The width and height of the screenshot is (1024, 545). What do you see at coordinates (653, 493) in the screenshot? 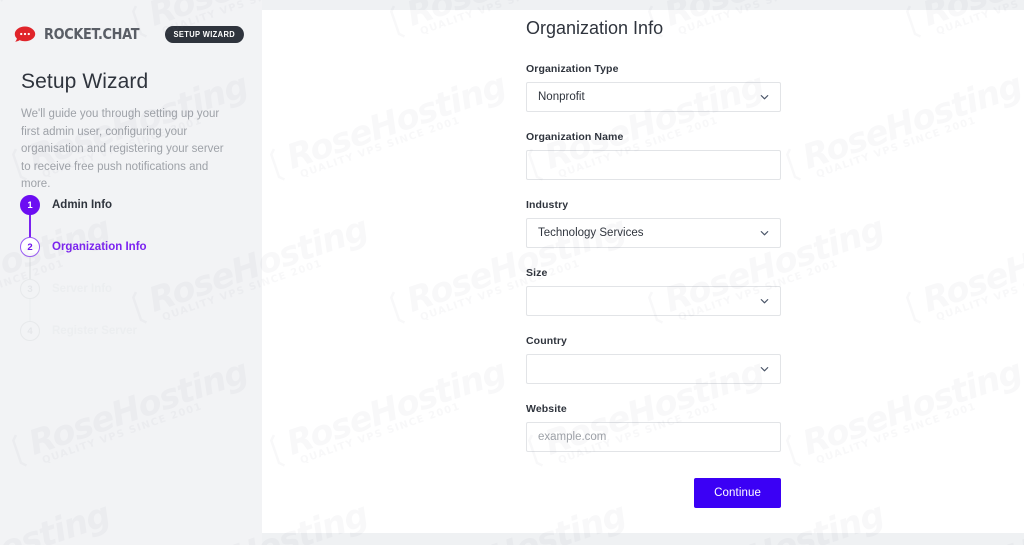
I see `form-actions: Continue` at bounding box center [653, 493].